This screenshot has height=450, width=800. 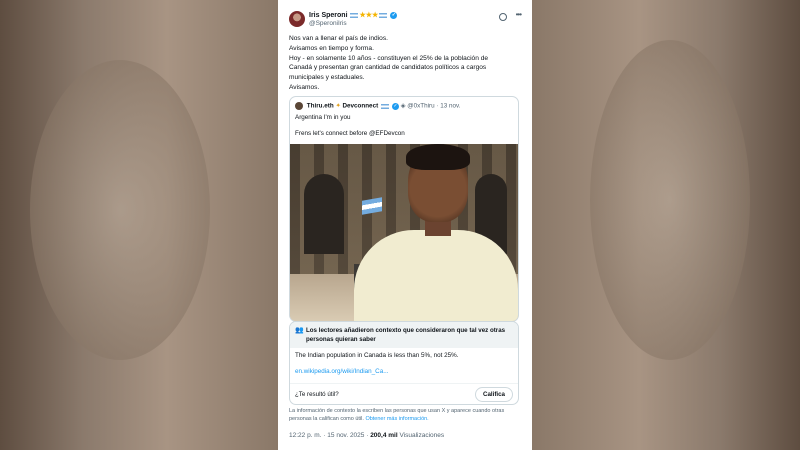 What do you see at coordinates (297, 19) in the screenshot?
I see `author-avatar` at bounding box center [297, 19].